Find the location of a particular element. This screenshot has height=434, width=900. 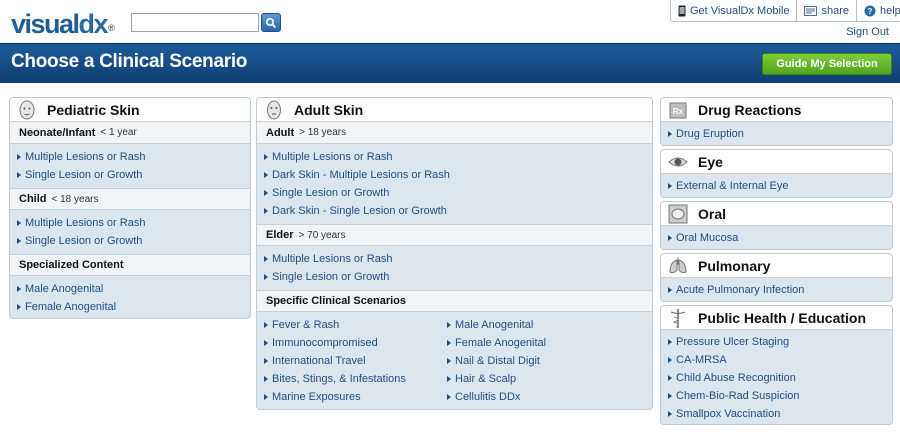

oral-panel: Oral Oral Mucosa is located at coordinates (776, 225).